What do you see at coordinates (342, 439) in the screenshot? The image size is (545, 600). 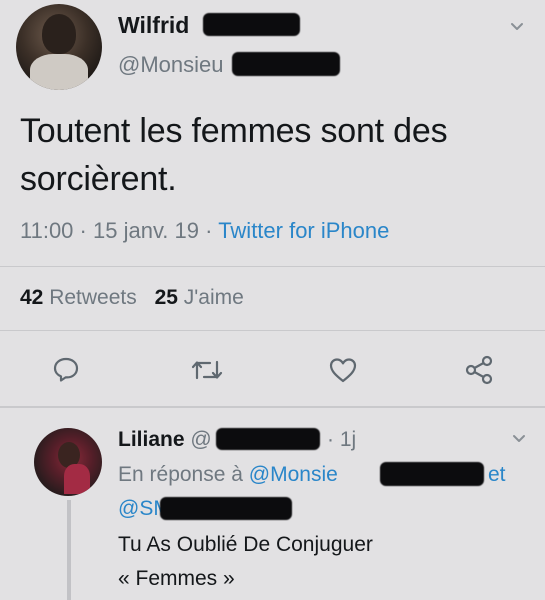 I see `reply-age: · 1j` at bounding box center [342, 439].